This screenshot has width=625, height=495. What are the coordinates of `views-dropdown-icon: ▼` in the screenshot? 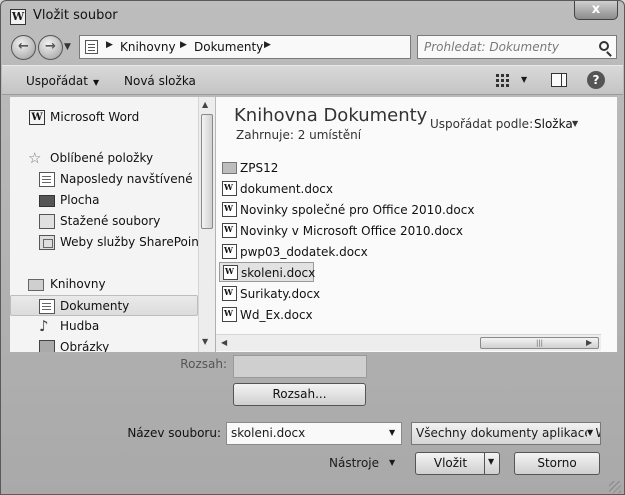 It's located at (524, 79).